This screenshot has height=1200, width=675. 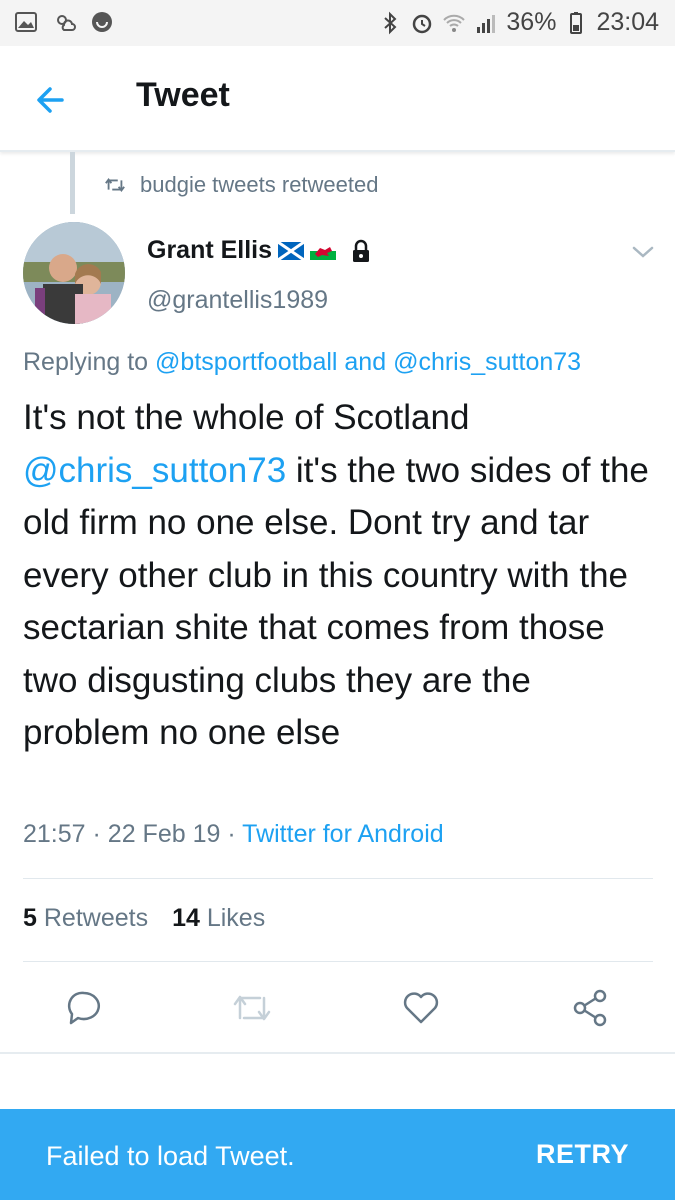 What do you see at coordinates (26, 22) in the screenshot?
I see `gallery-icon` at bounding box center [26, 22].